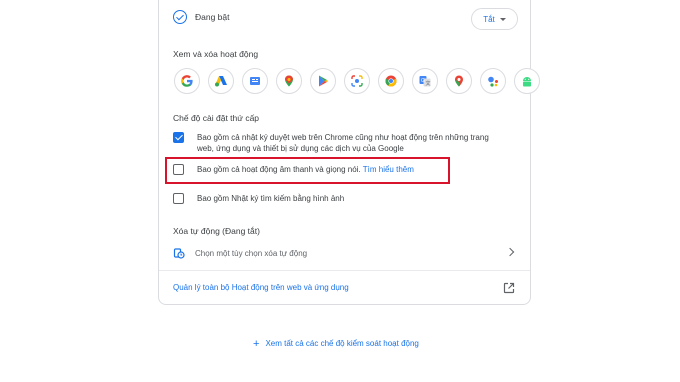  I want to click on google-news-icon, so click(255, 81).